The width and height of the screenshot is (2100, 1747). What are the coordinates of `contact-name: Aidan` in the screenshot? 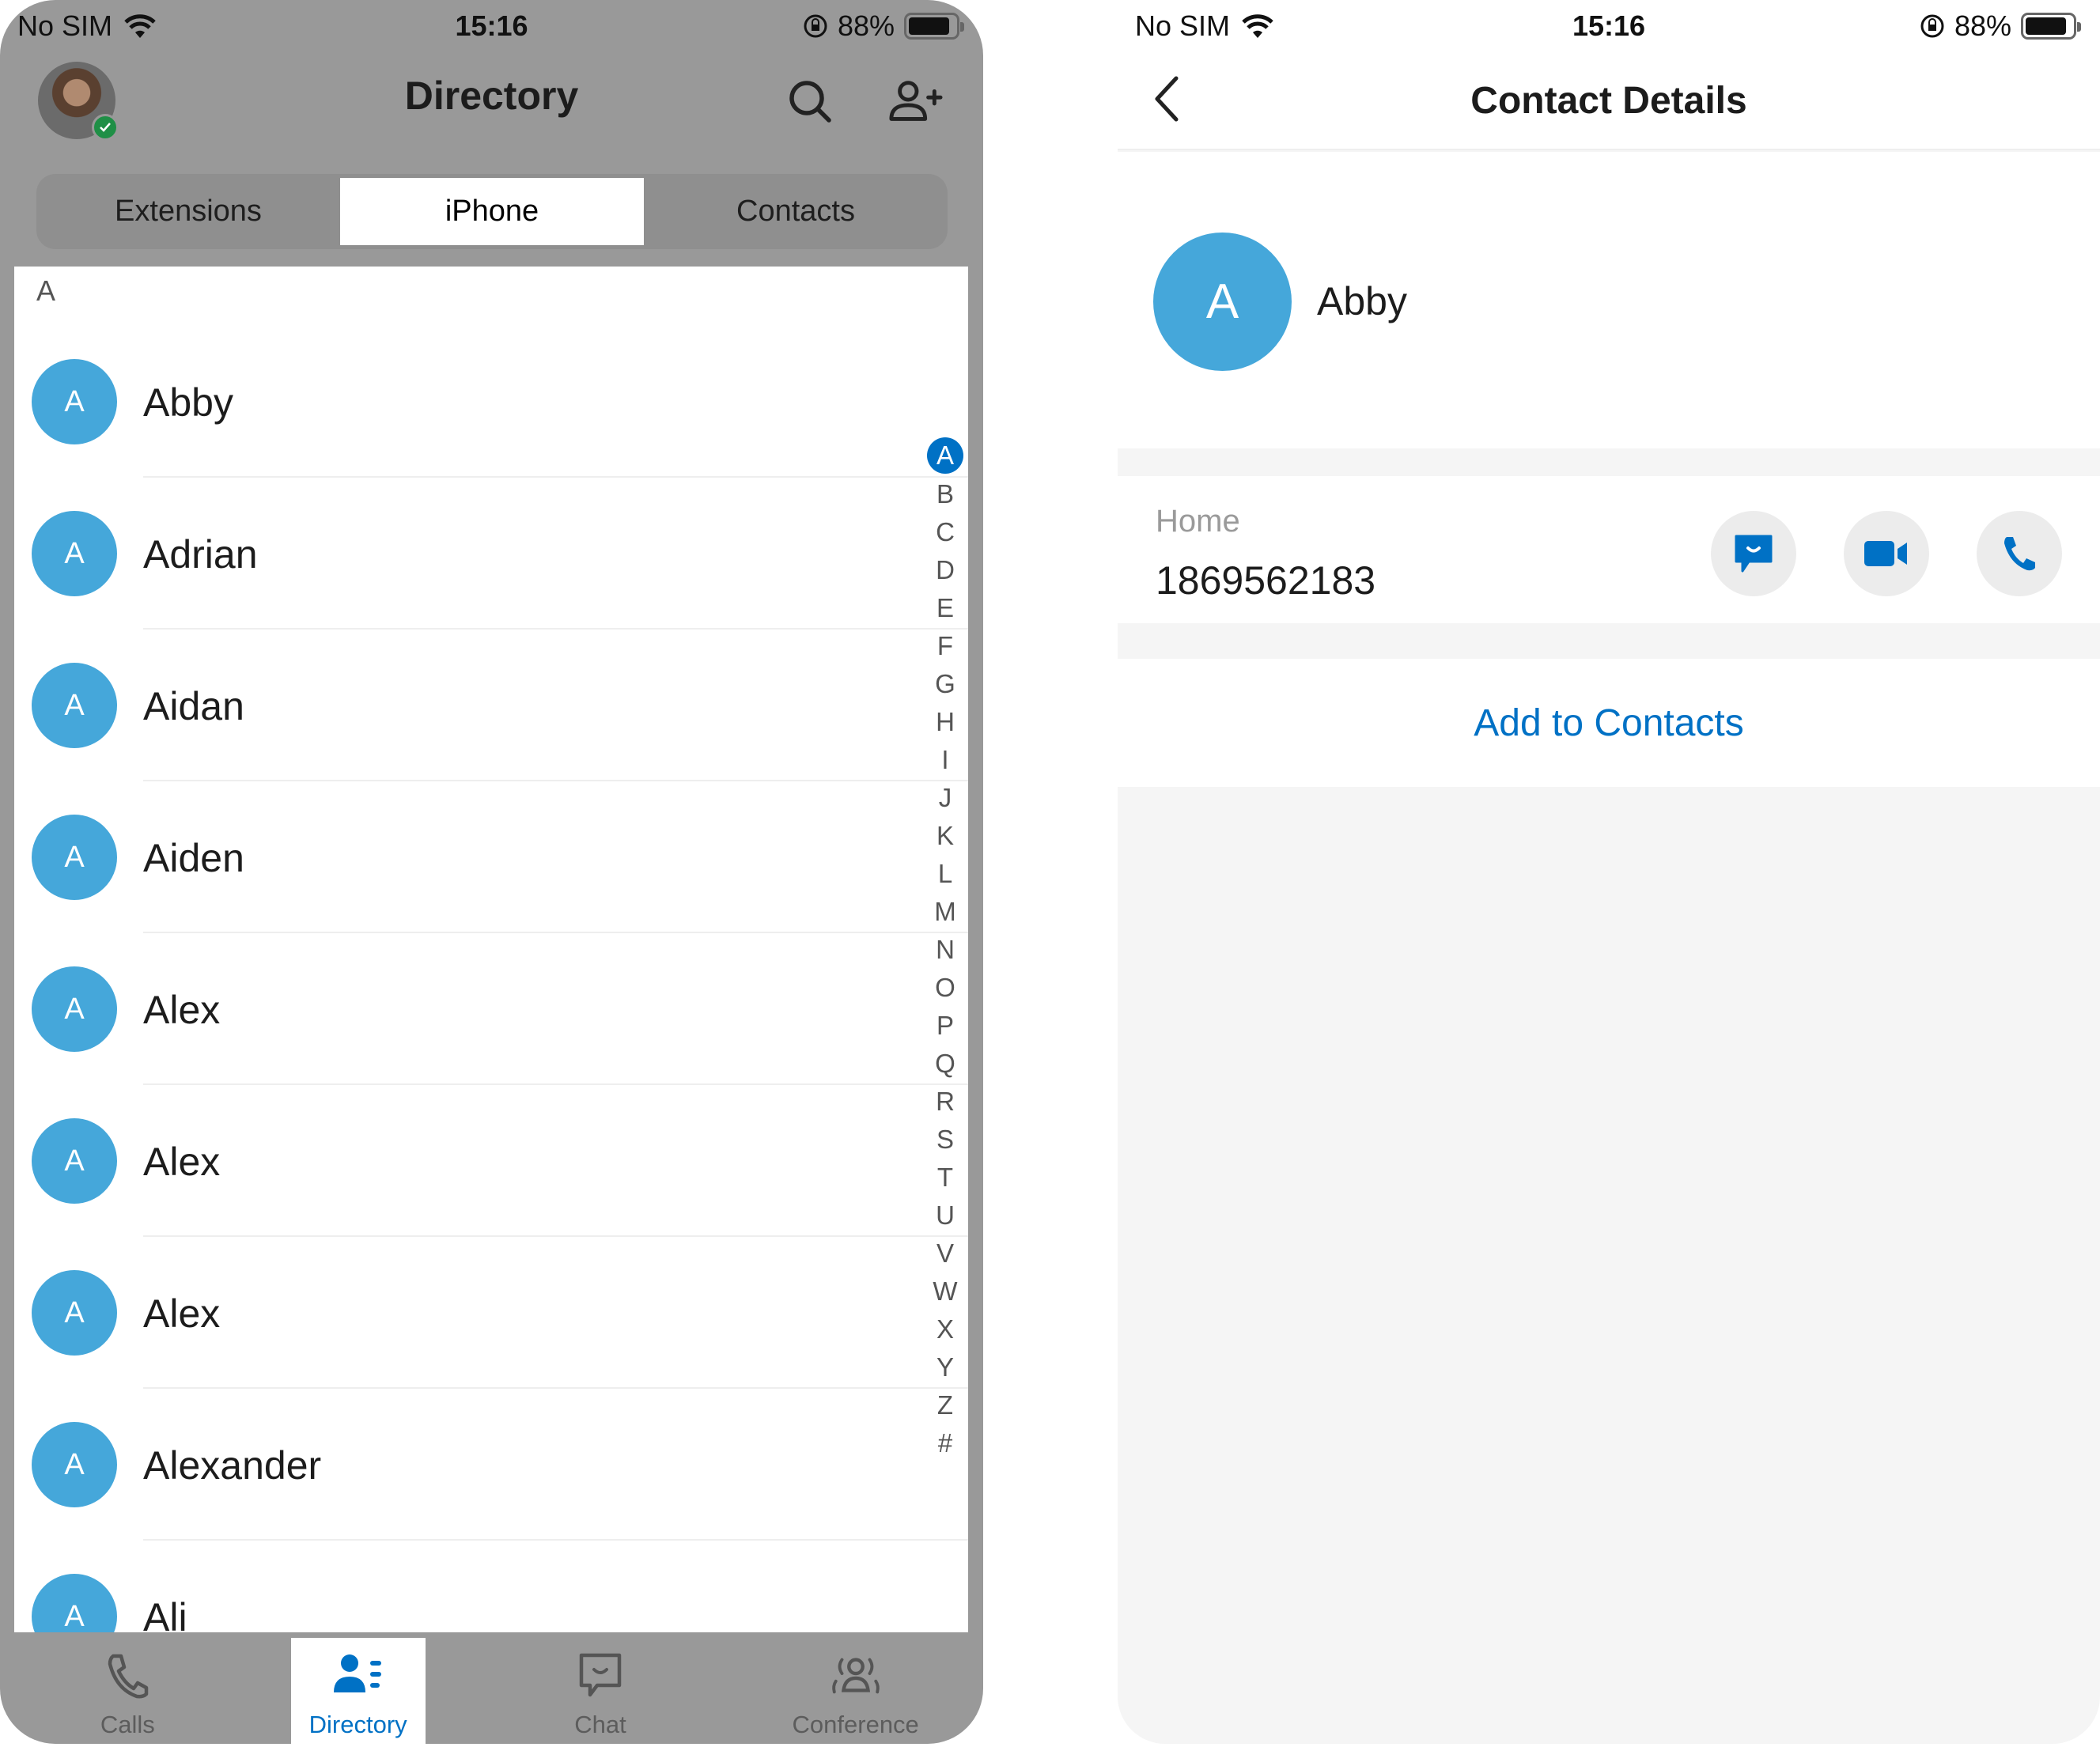 It's located at (193, 706).